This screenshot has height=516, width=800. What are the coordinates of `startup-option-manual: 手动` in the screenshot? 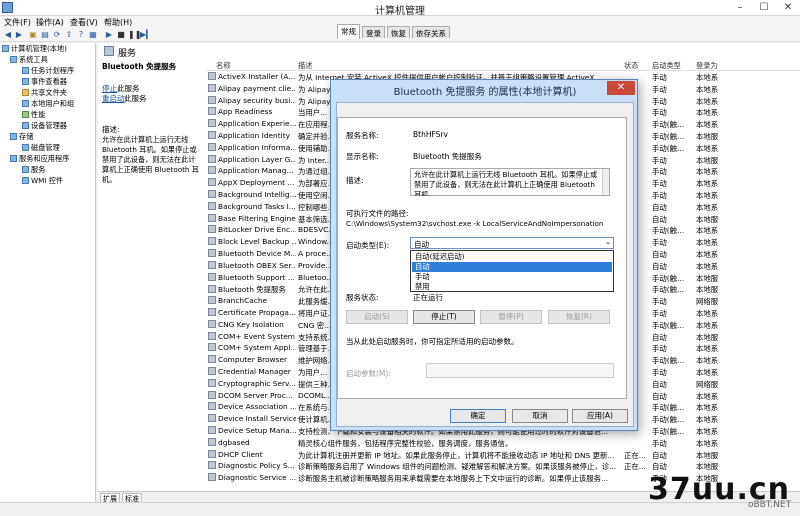 It's located at (512, 277).